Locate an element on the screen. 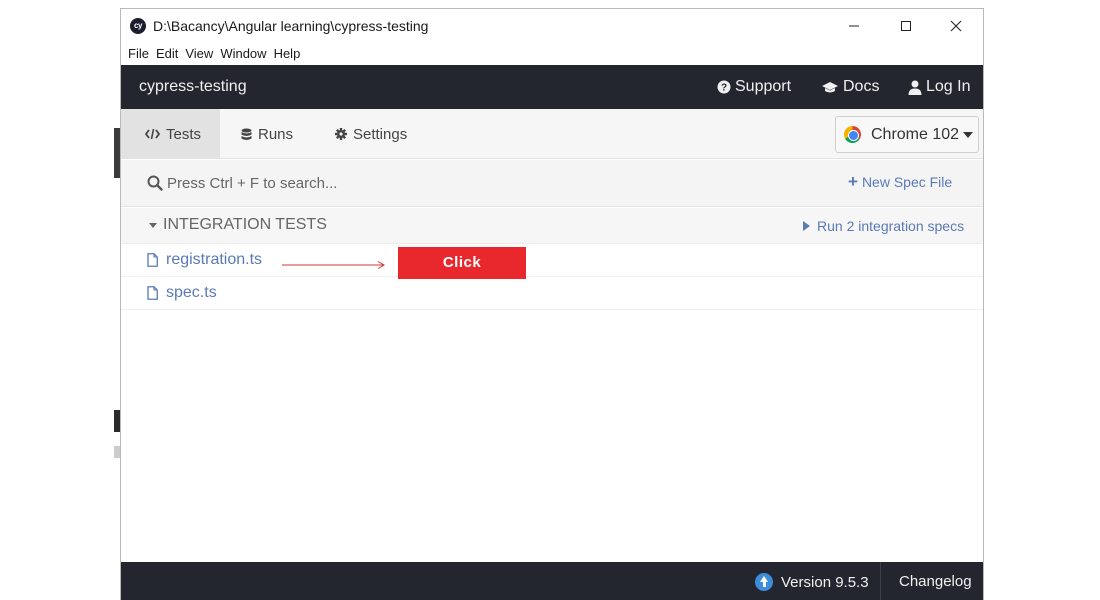 This screenshot has height=600, width=1100. run-integration-specs-label: Run 2 integration specs is located at coordinates (891, 226).